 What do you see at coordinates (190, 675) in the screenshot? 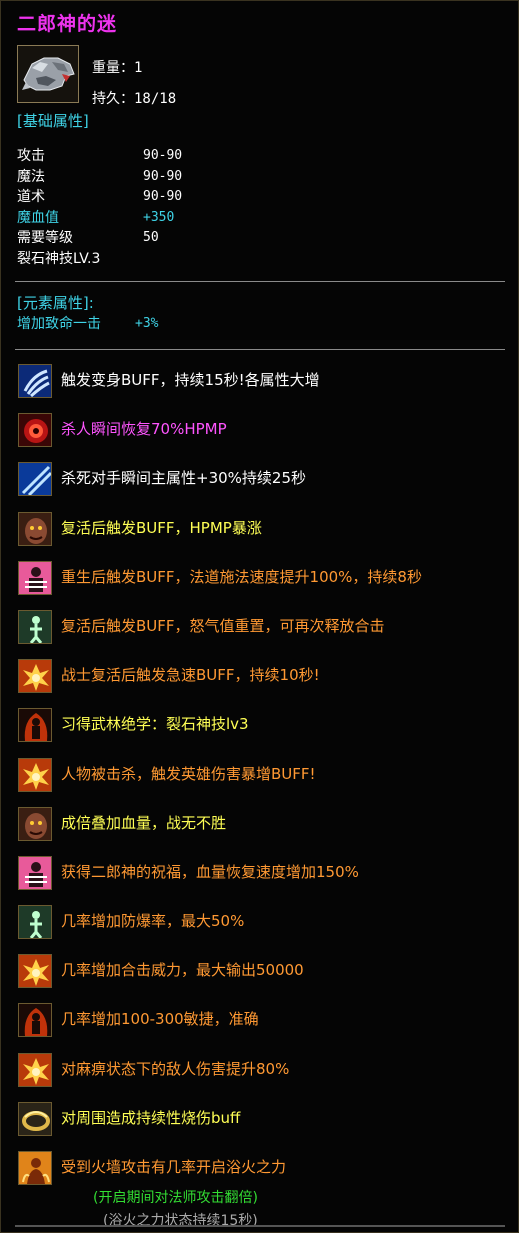
I see `skill-text: 战士复活后触发急速BUFF，持续10秒!` at bounding box center [190, 675].